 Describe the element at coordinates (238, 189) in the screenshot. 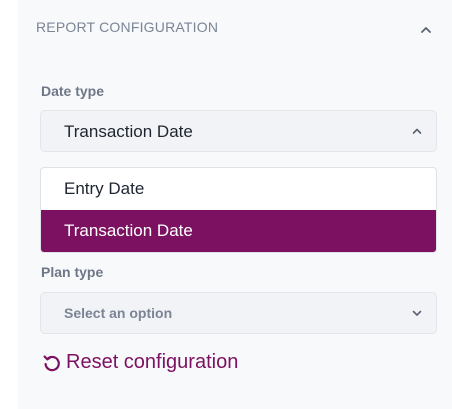

I see `date-type-option-entry-date: Entry Date` at that location.